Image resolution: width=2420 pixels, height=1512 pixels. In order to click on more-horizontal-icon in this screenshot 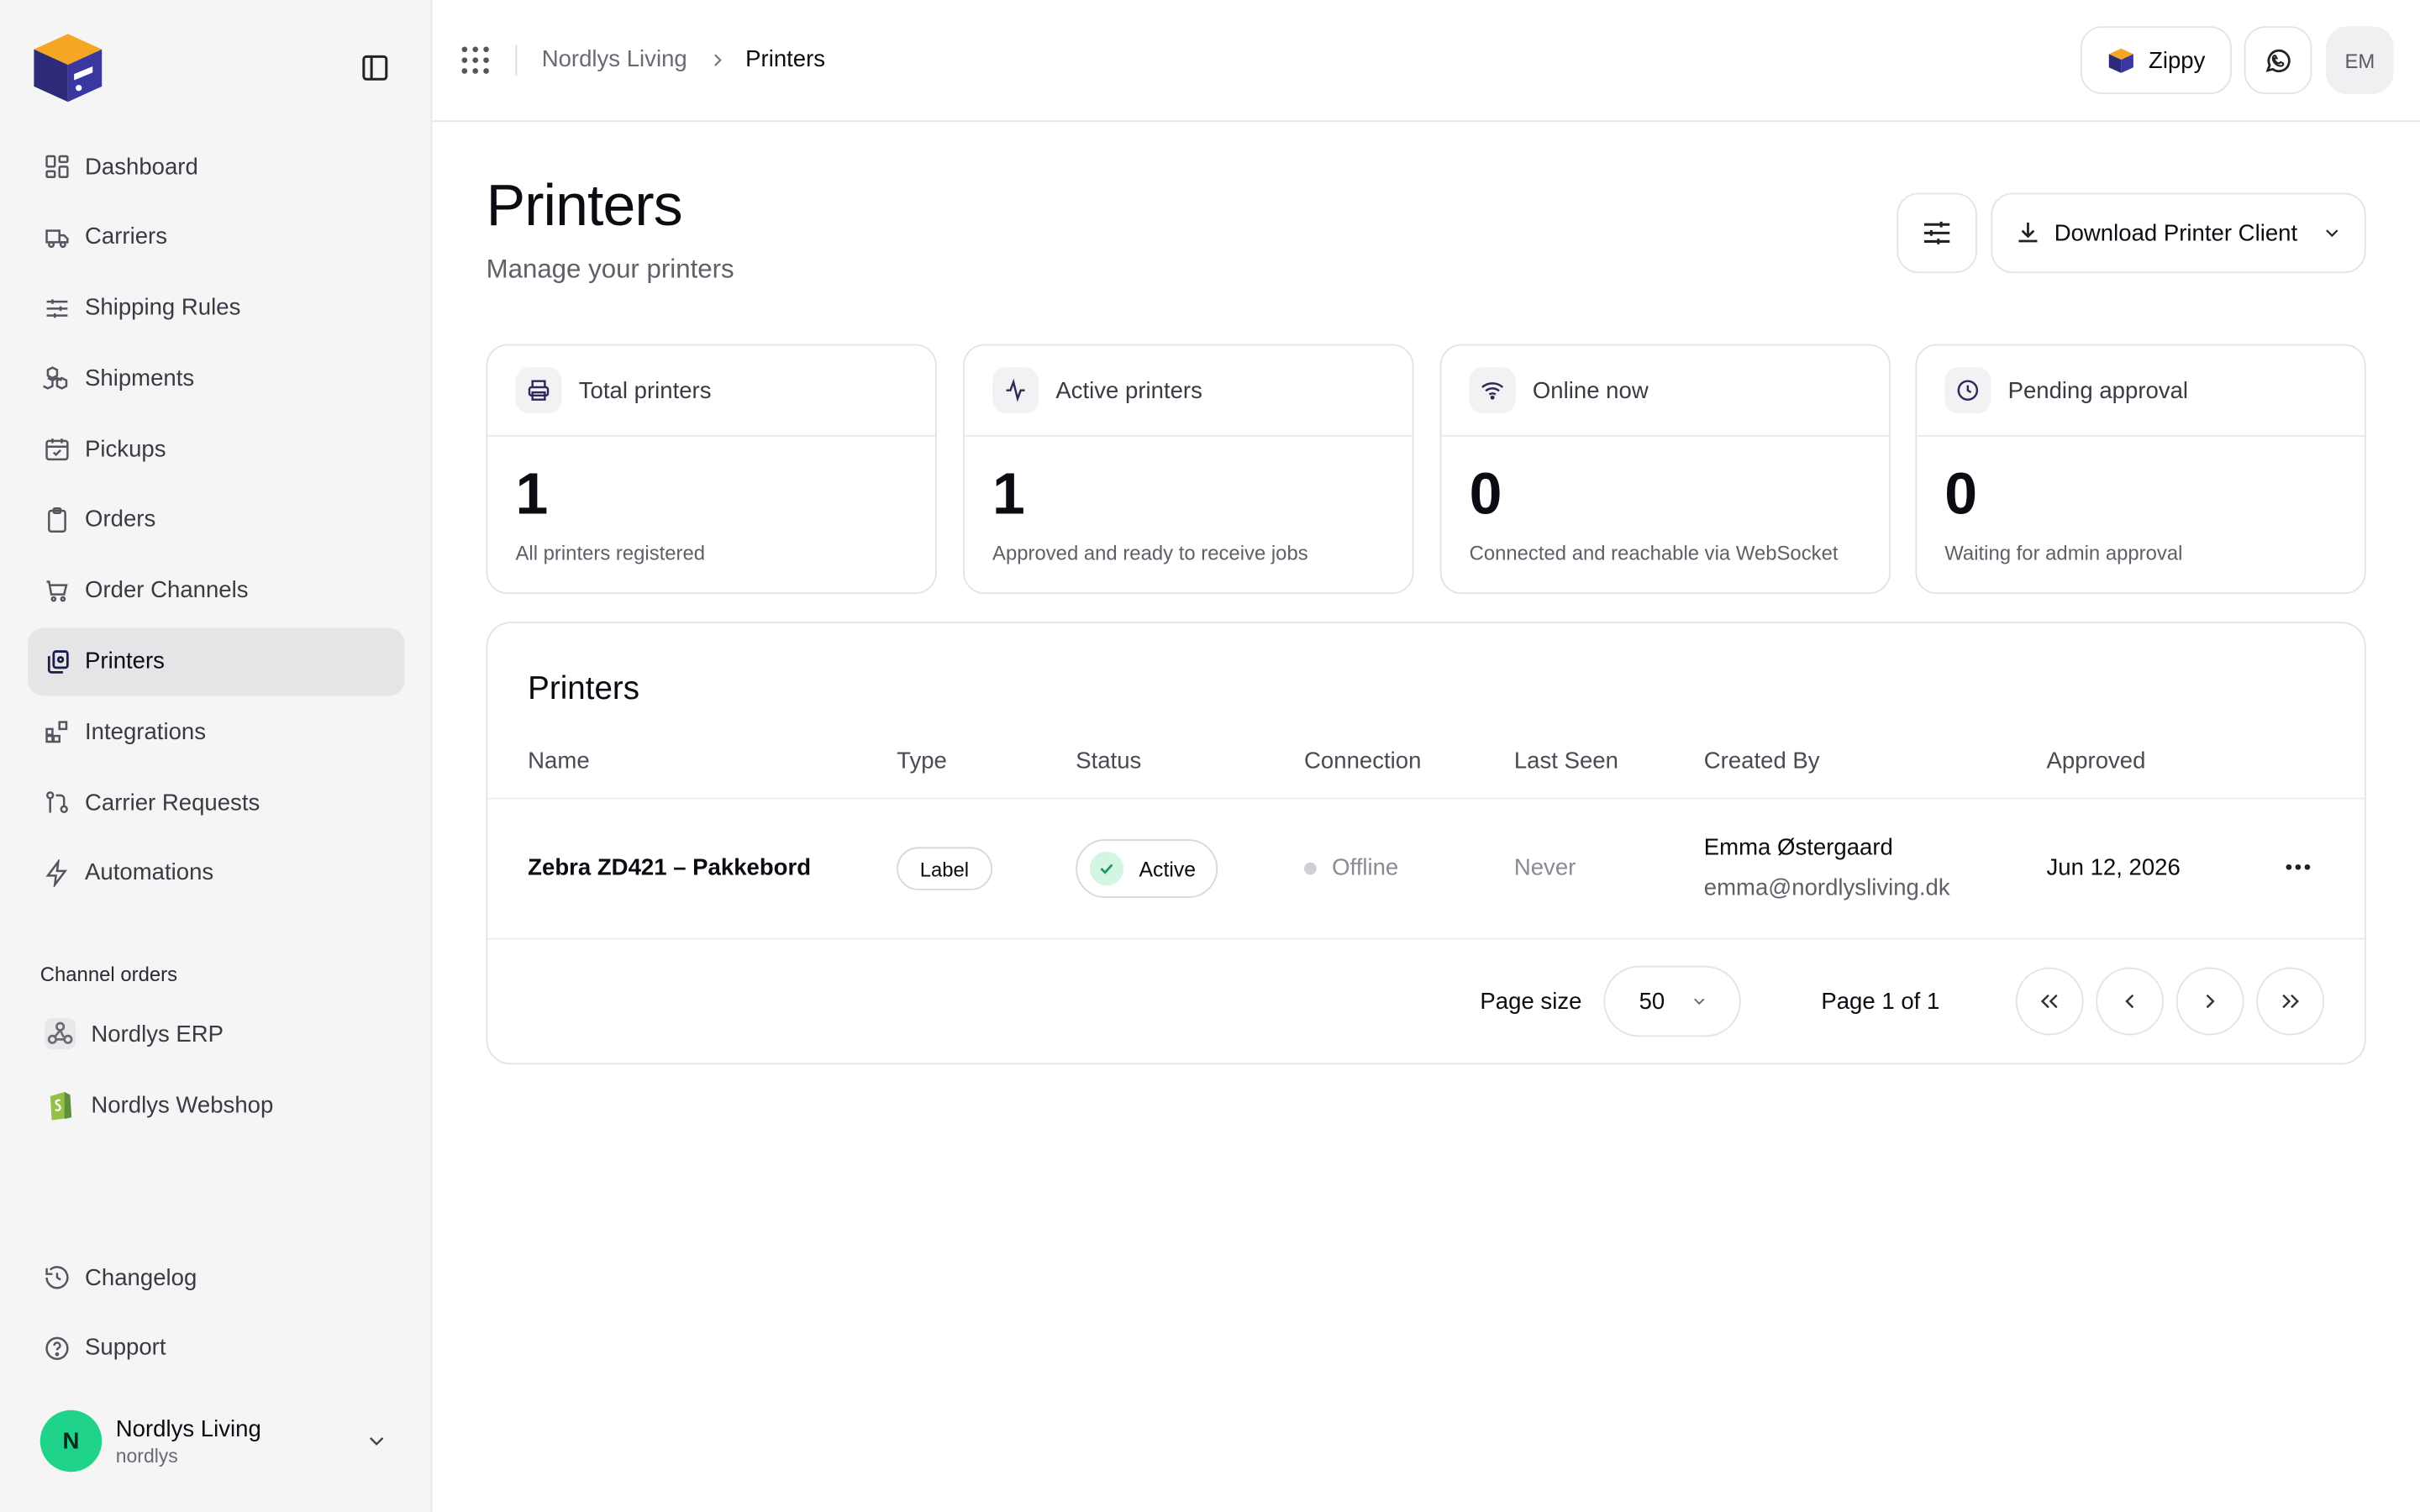, I will do `click(2298, 867)`.